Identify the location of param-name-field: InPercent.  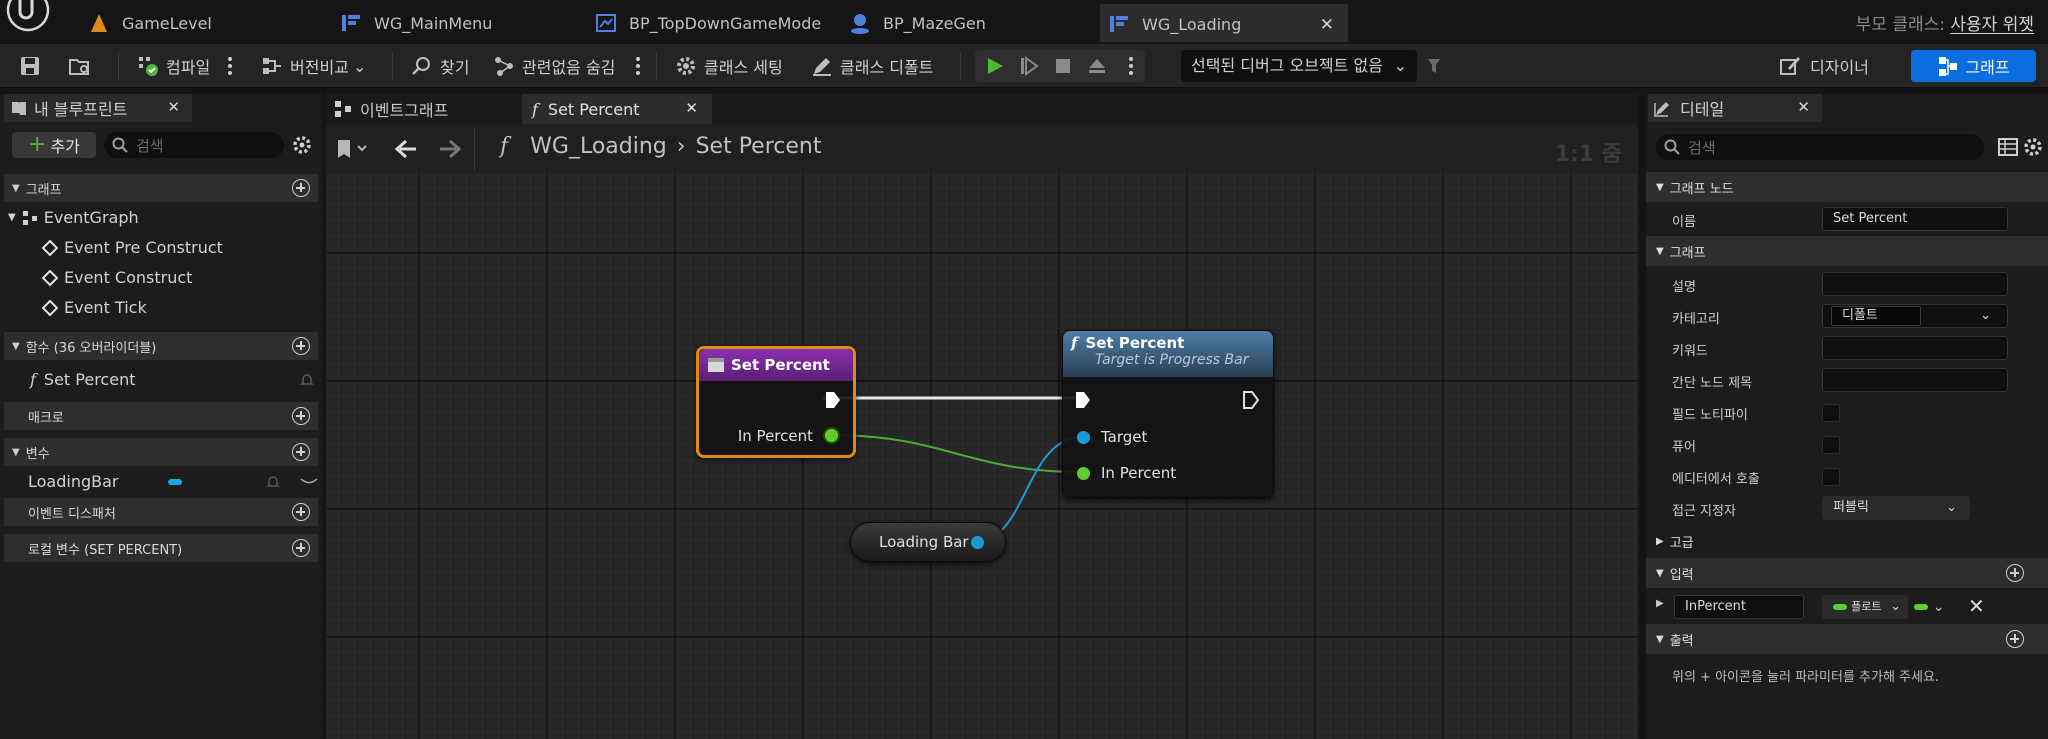
(1739, 607).